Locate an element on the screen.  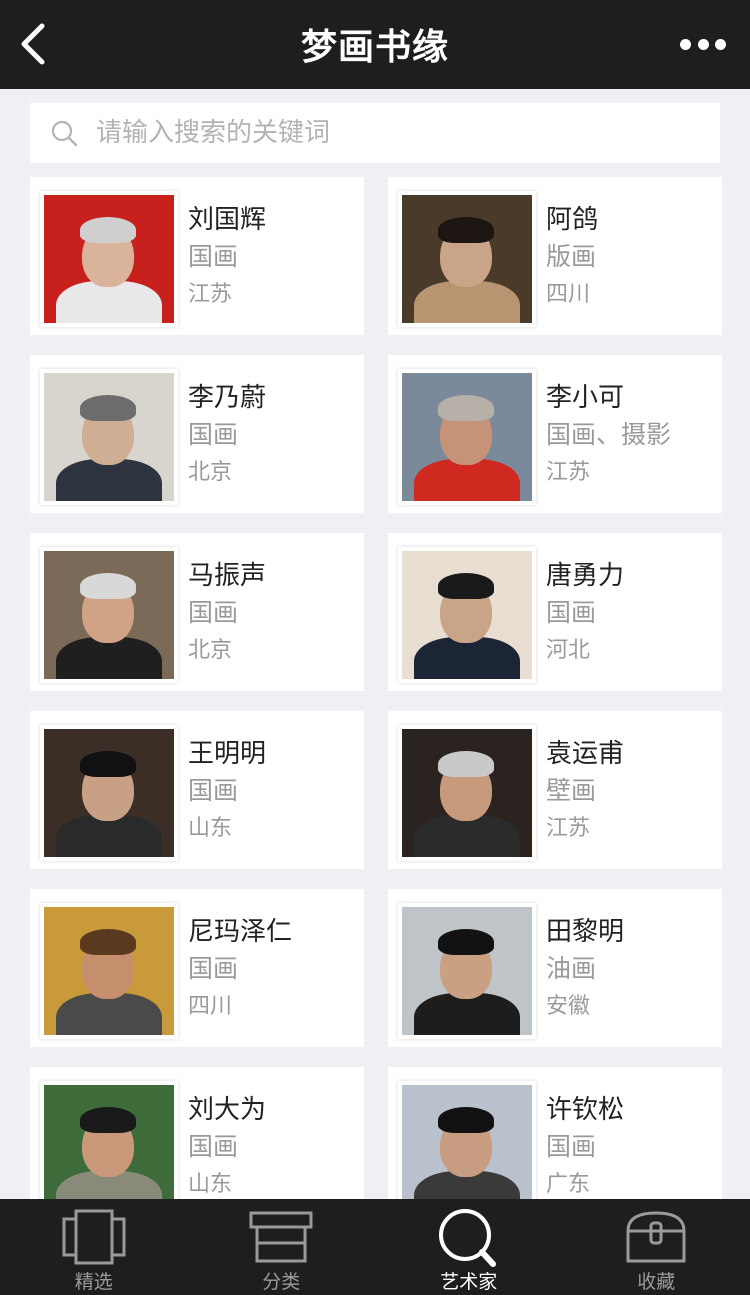
artist-card: 王明明 国画 山东 is located at coordinates (197, 790).